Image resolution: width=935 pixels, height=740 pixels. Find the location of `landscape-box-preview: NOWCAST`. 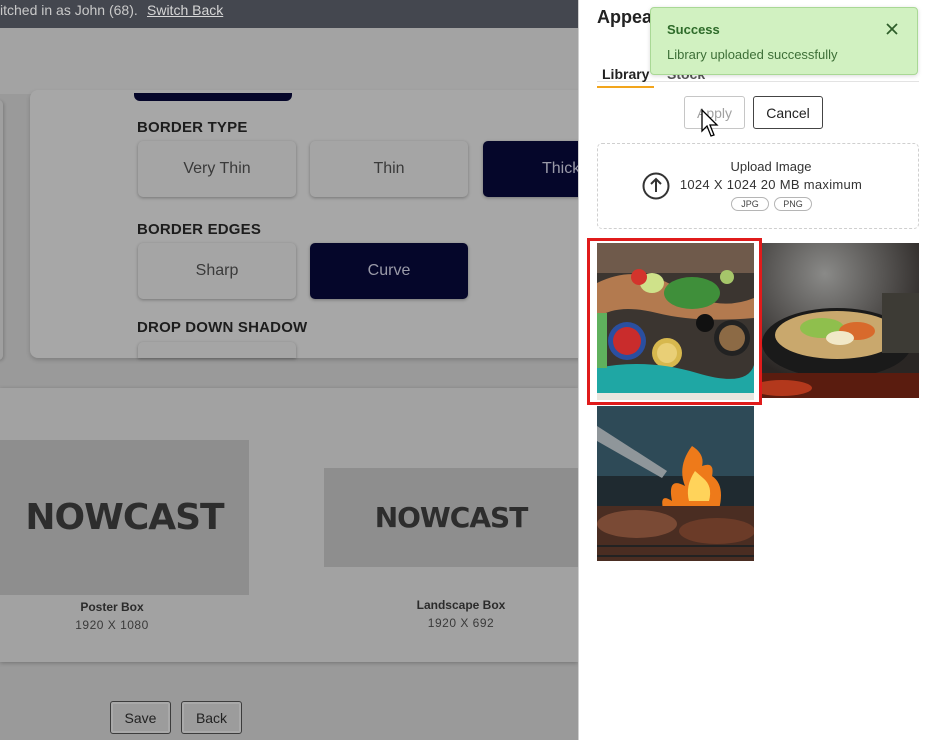

landscape-box-preview: NOWCAST is located at coordinates (451, 517).